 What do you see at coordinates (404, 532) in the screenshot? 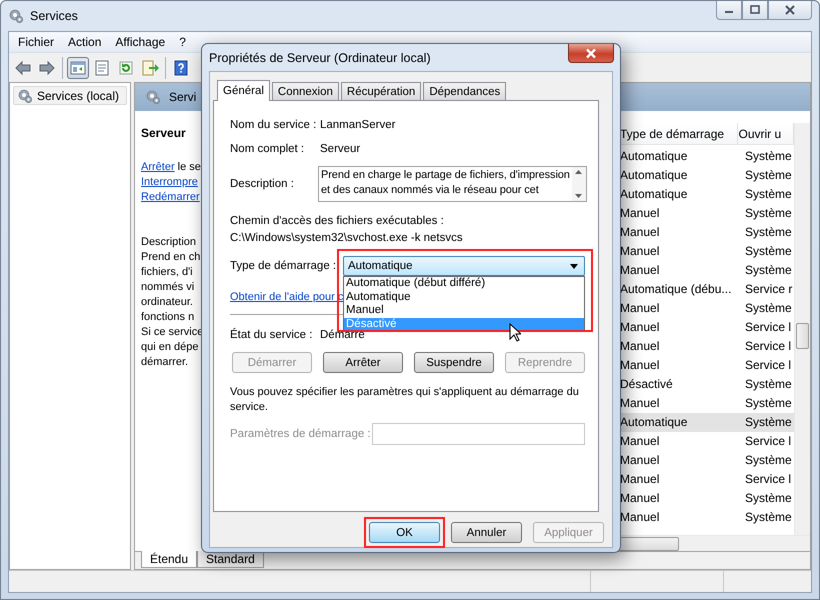
I see `dialog-button: OK` at bounding box center [404, 532].